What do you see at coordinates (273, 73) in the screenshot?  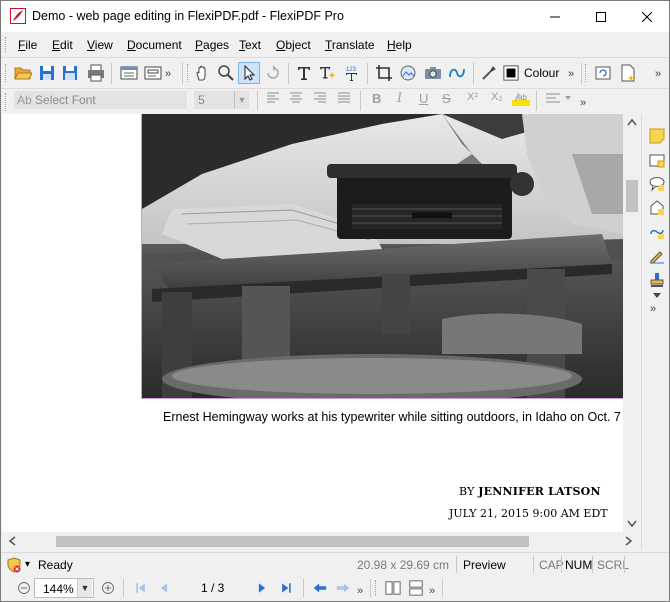 I see `rotate-button` at bounding box center [273, 73].